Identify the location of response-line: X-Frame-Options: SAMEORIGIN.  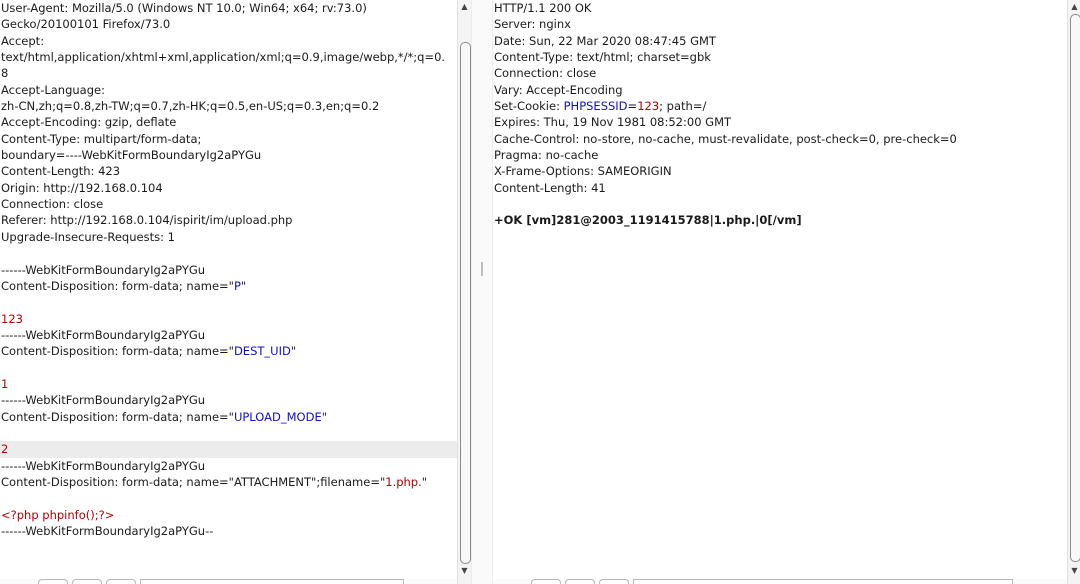
(779, 171).